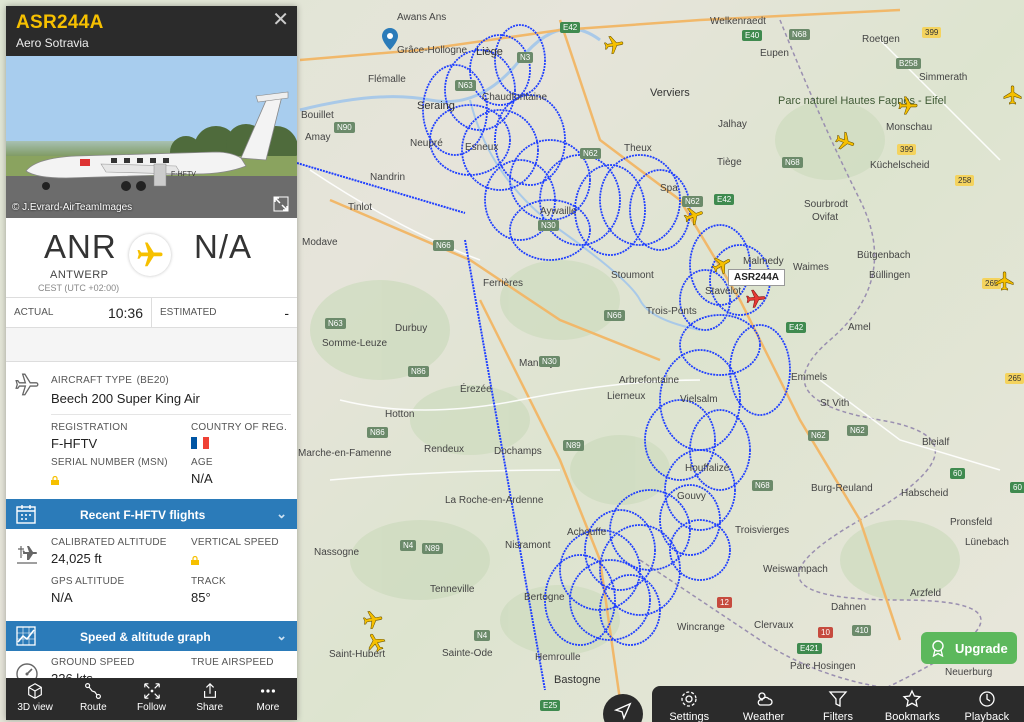 This screenshot has height=722, width=1024. I want to click on place-arzfeld: Arzfeld, so click(926, 593).